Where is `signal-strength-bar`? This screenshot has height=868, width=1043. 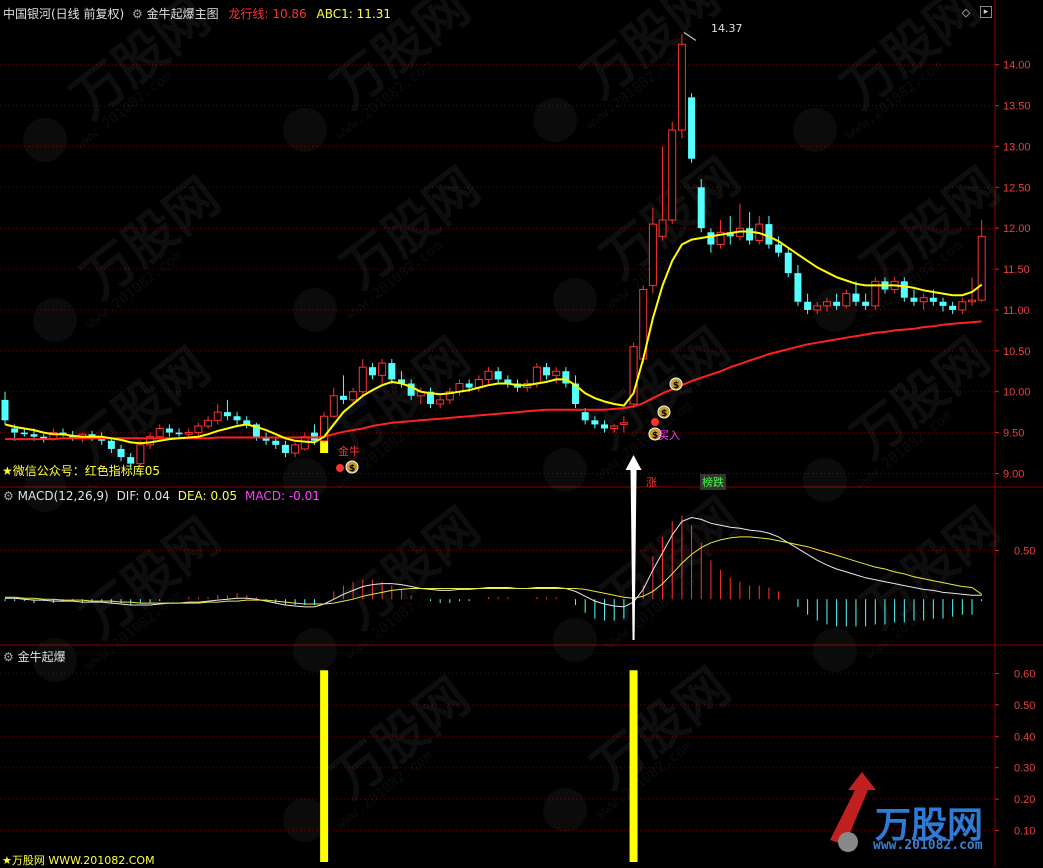 signal-strength-bar is located at coordinates (633, 766).